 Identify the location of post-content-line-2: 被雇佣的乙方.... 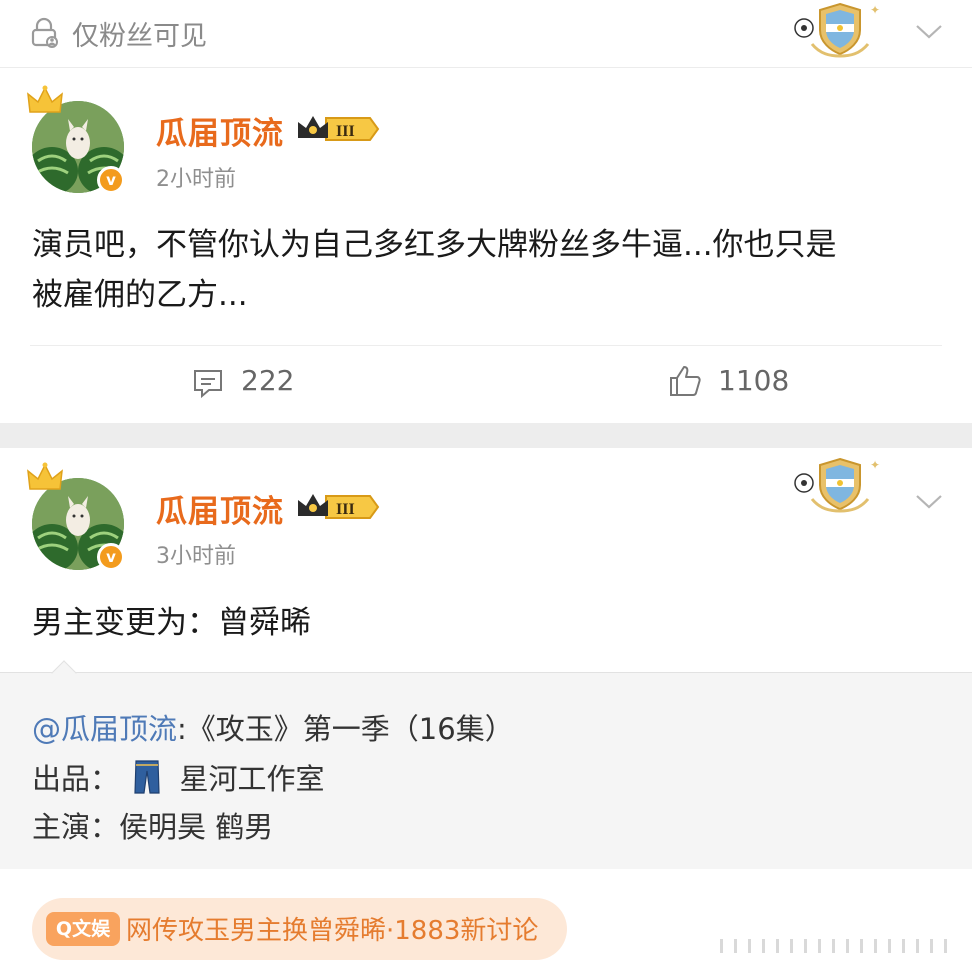
(140, 295).